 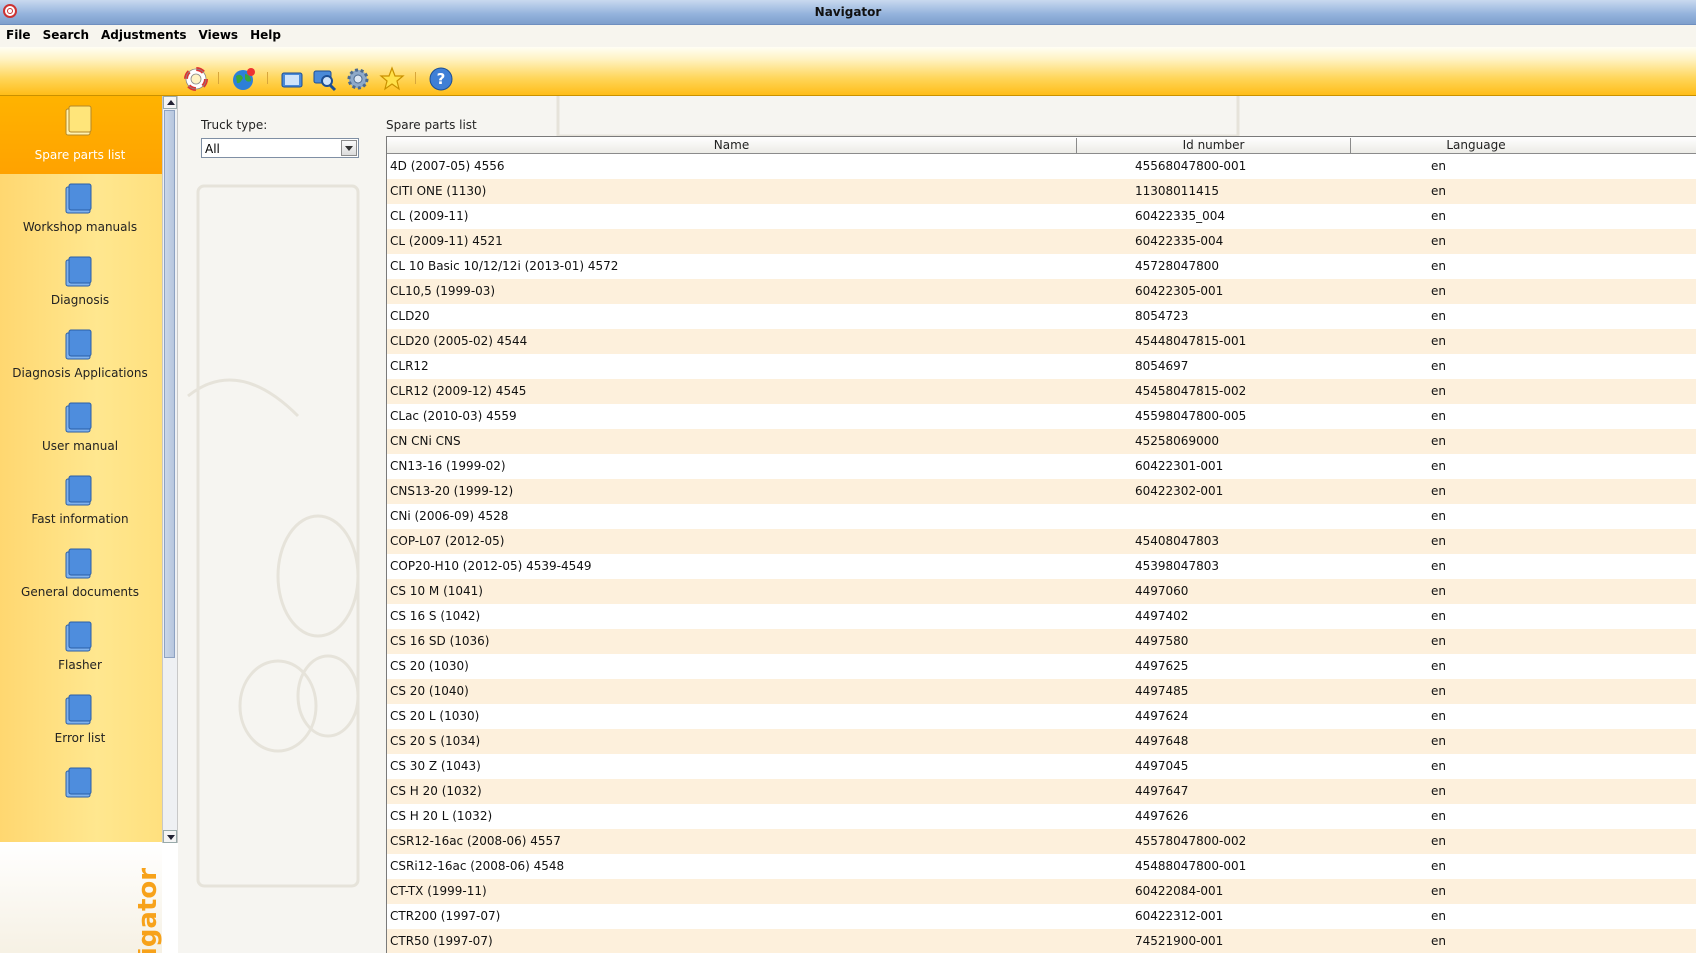 I want to click on chevron-down-icon, so click(x=349, y=148).